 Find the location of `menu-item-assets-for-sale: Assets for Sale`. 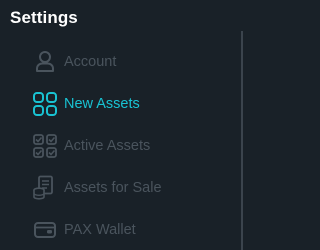

menu-item-assets-for-sale: Assets for Sale is located at coordinates (115, 188).